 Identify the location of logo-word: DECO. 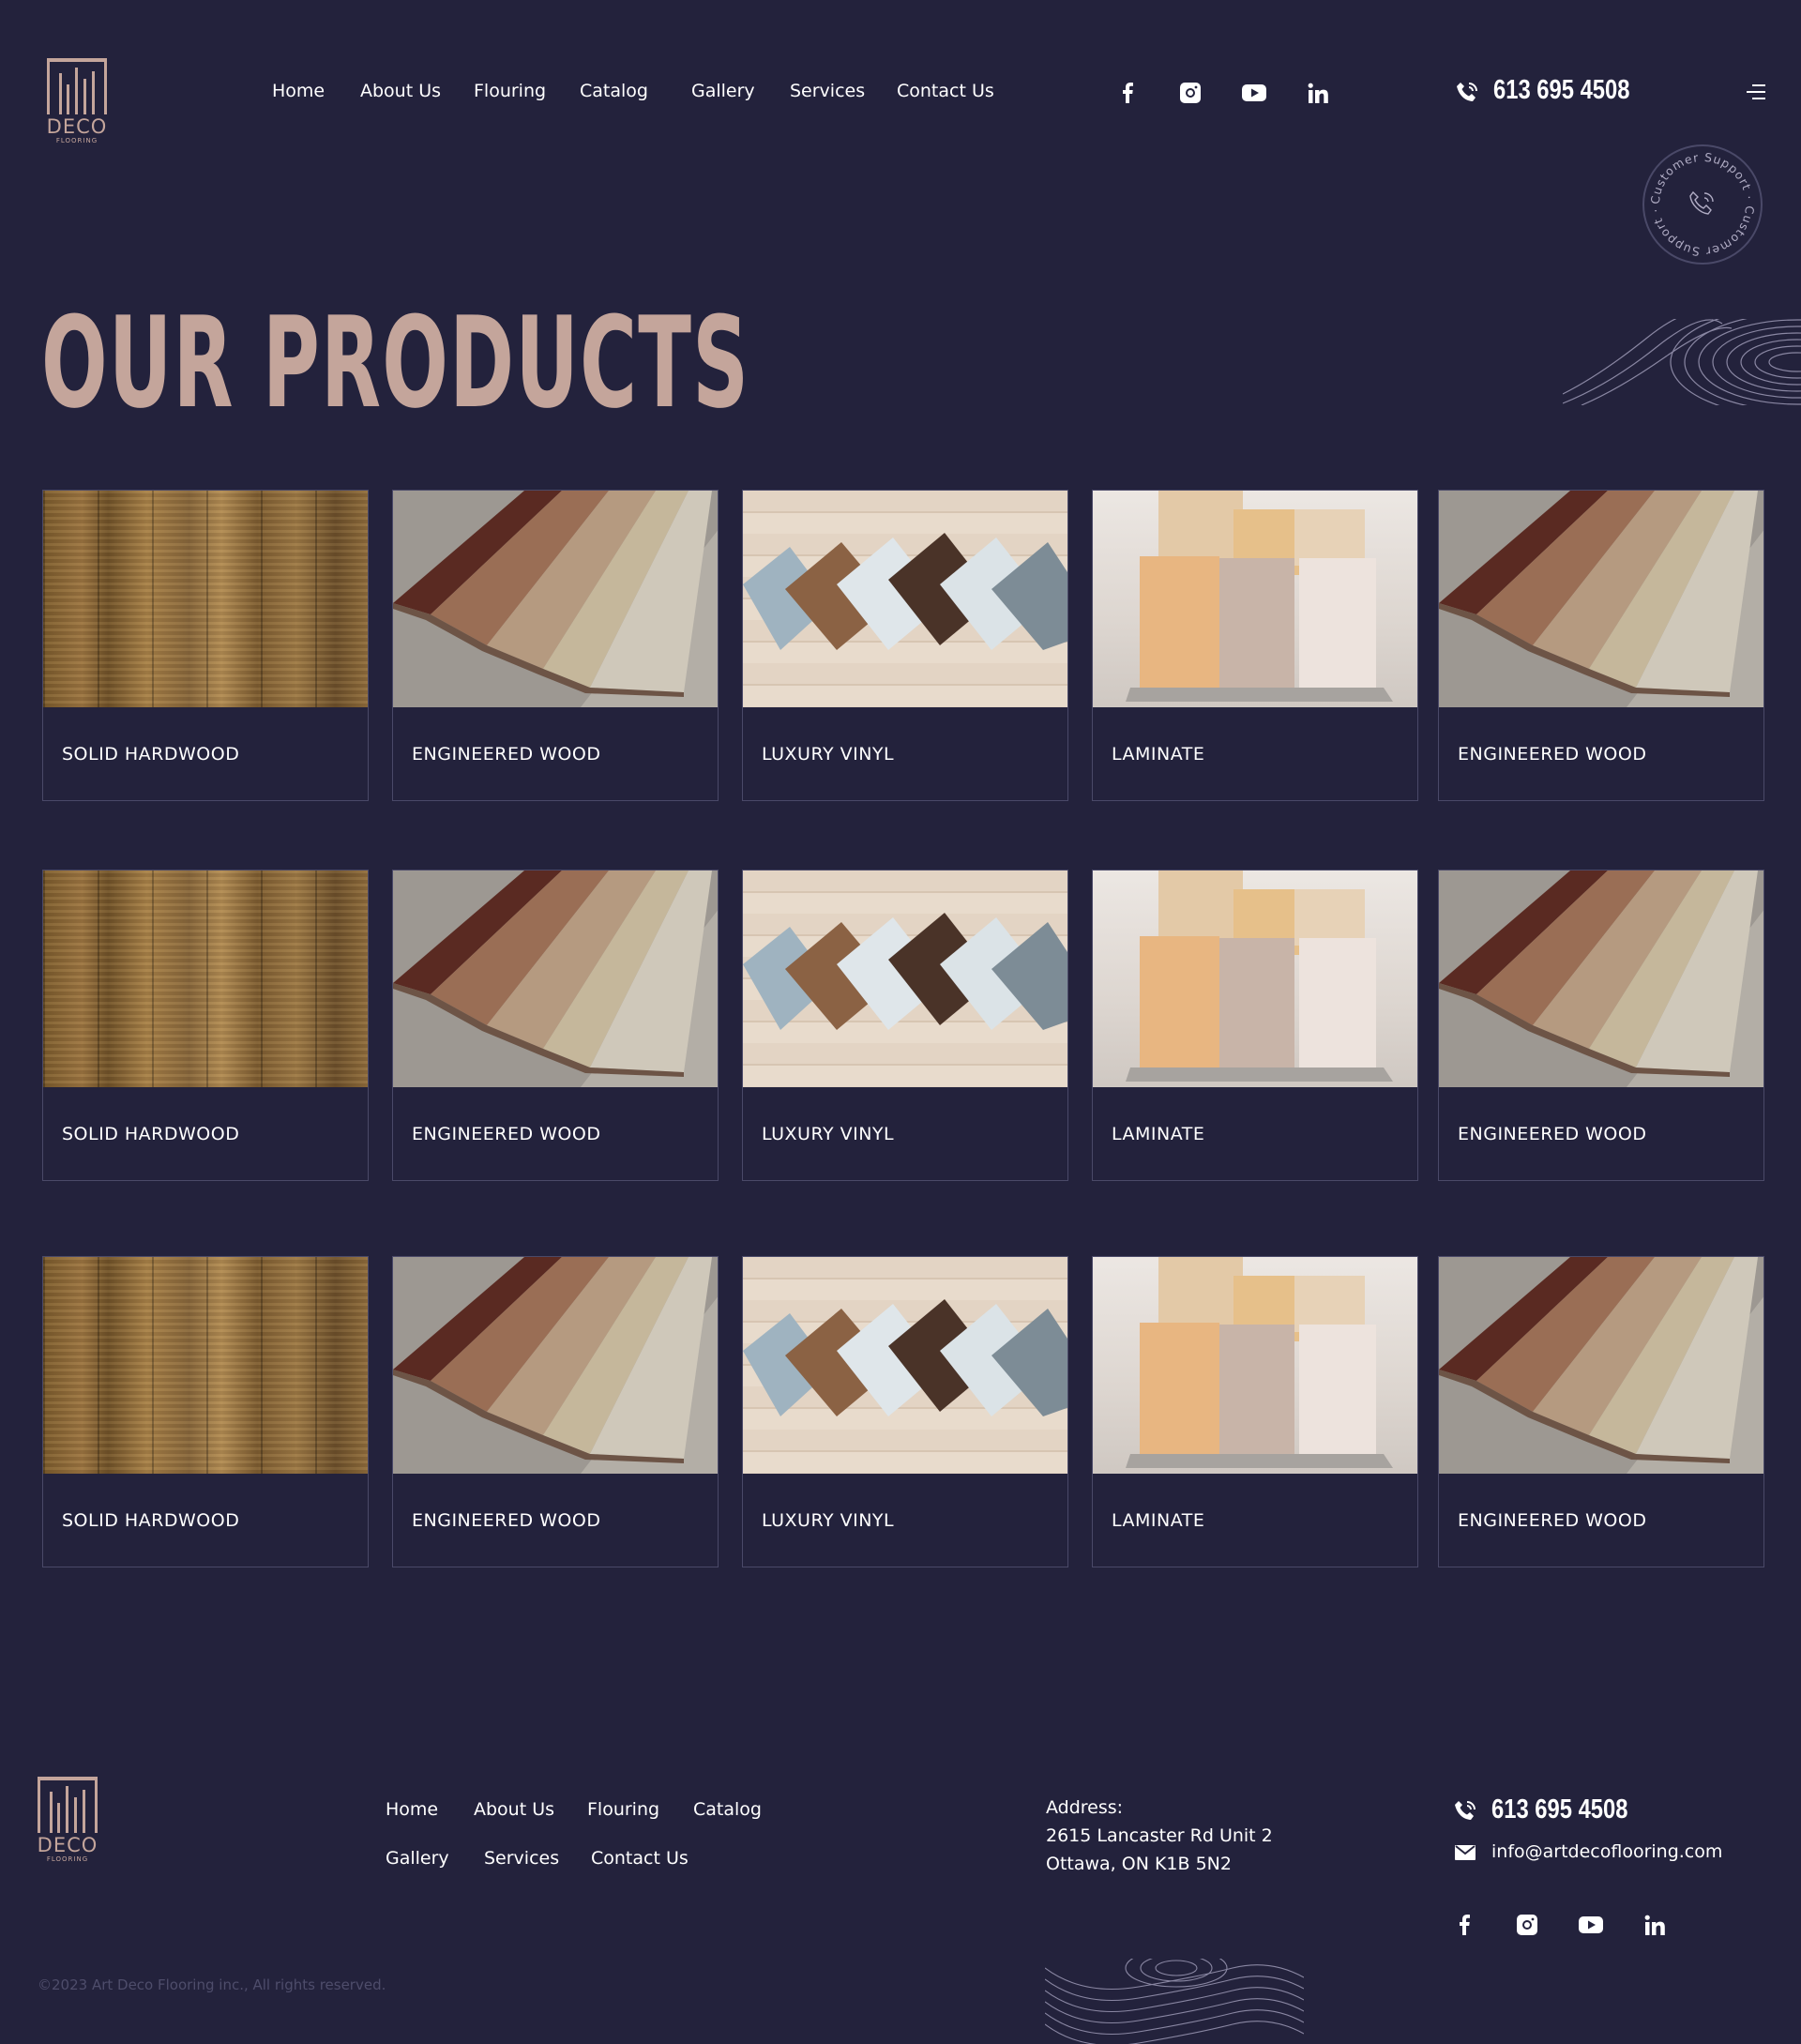
(77, 126).